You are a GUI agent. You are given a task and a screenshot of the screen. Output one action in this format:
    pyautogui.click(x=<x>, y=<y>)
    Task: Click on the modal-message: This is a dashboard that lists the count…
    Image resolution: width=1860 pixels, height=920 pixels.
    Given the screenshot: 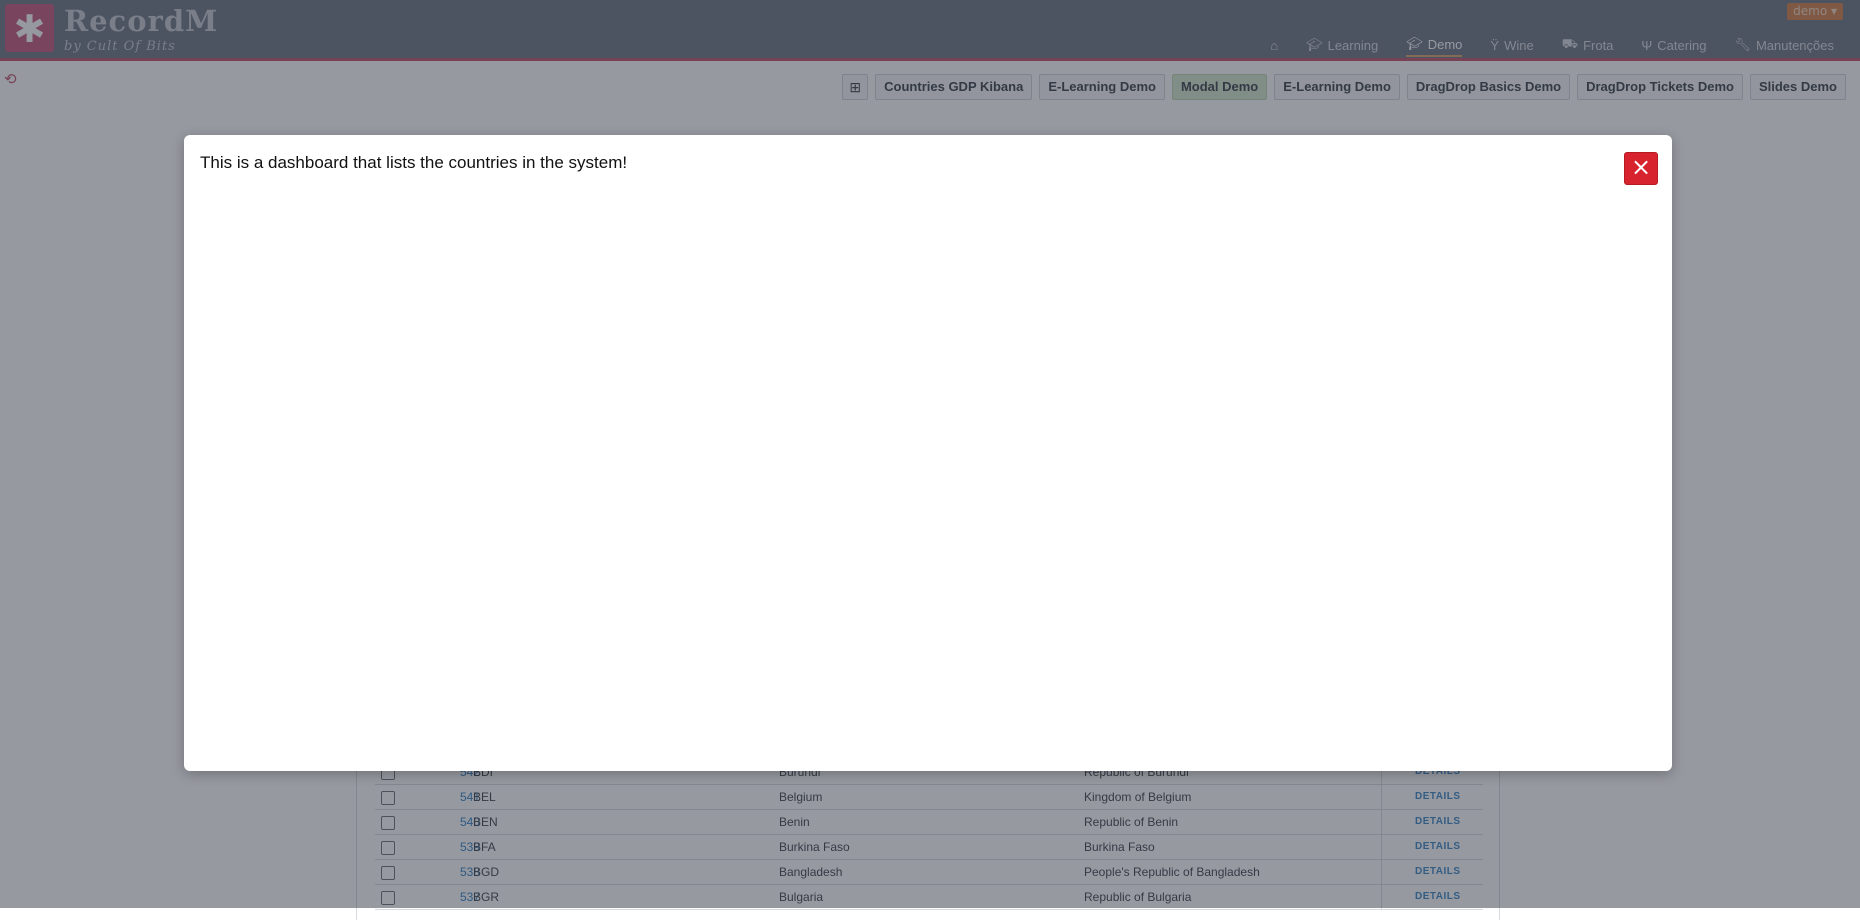 What is the action you would take?
    pyautogui.click(x=414, y=162)
    